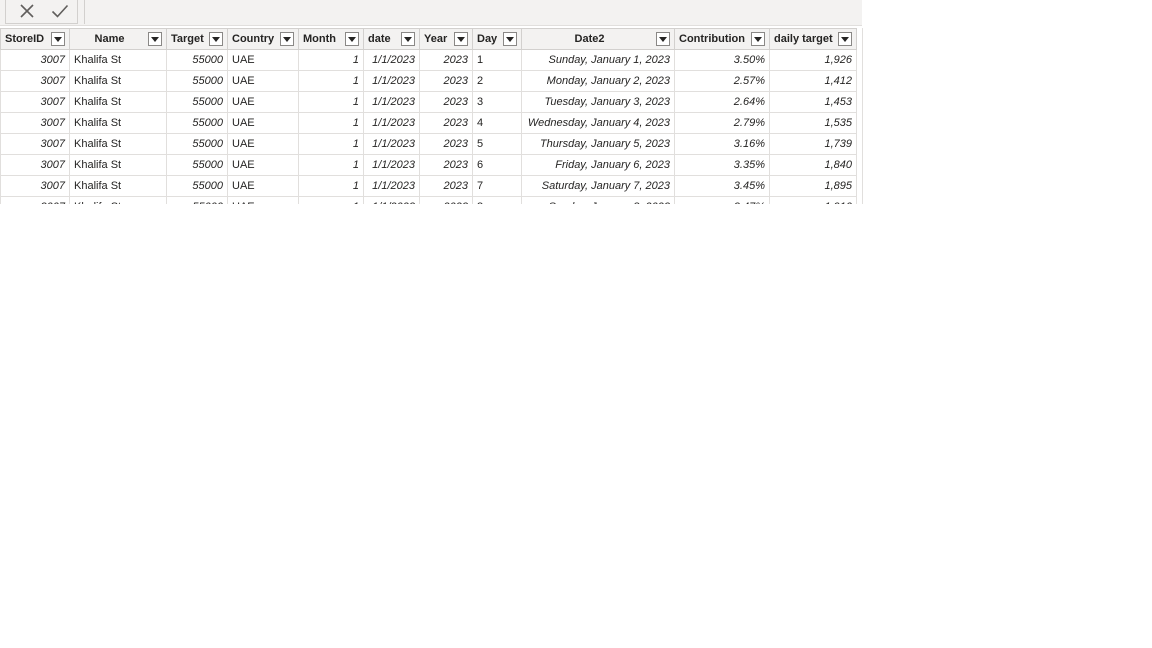  Describe the element at coordinates (813, 200) in the screenshot. I see `cell-daily-target: 1,910` at that location.